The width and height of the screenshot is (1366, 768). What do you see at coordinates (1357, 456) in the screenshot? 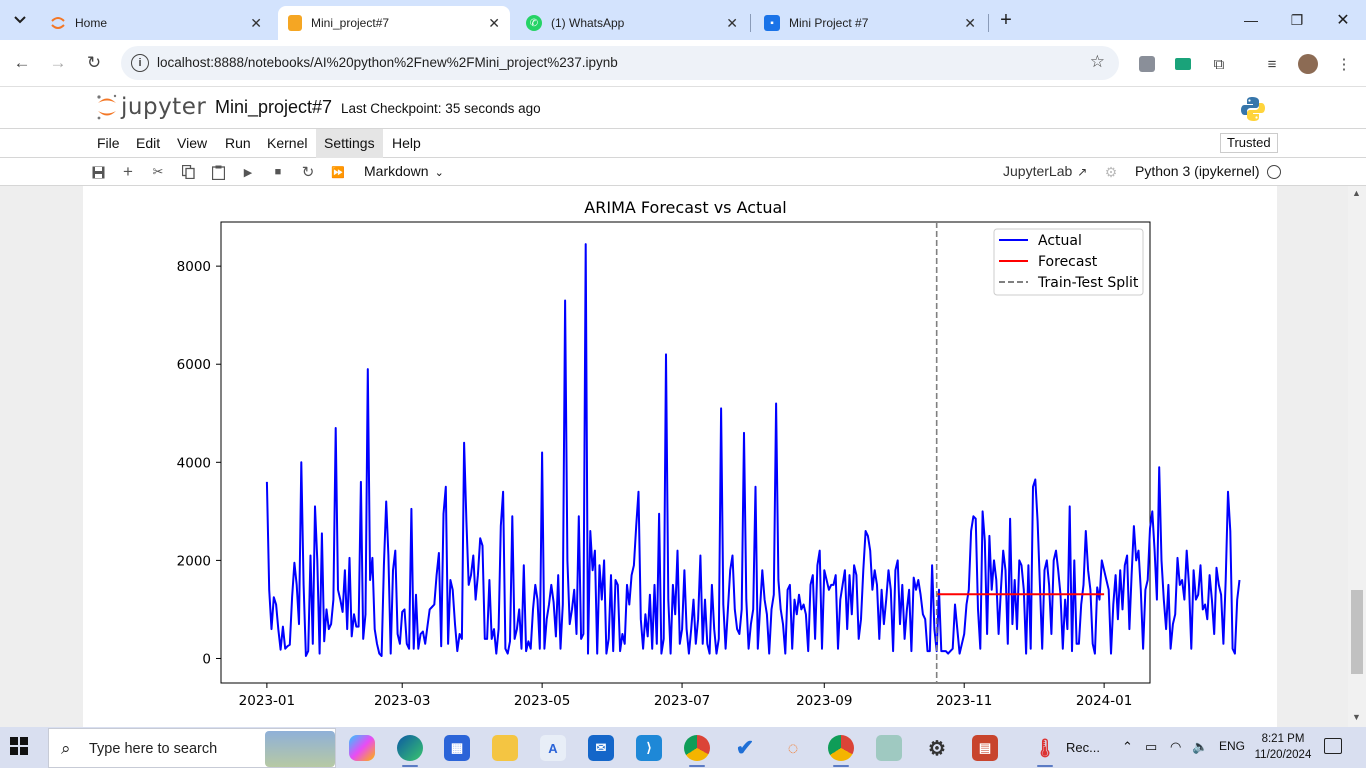
I see `vertical-scrollbar: ▲ ▼` at bounding box center [1357, 456].